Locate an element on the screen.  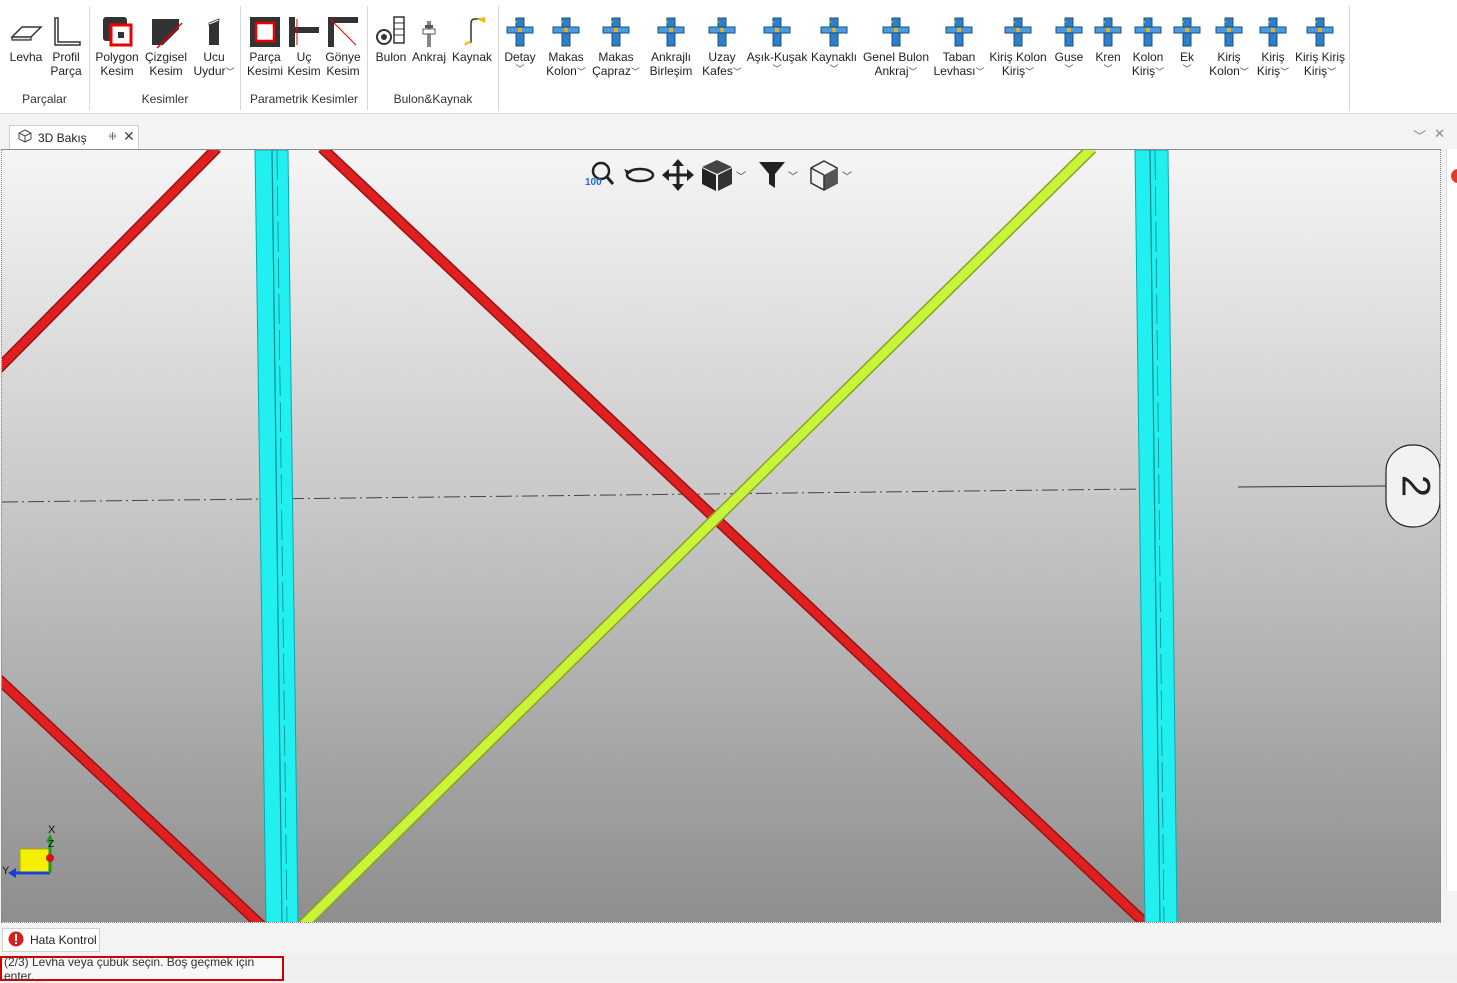
gonye-kesim-button: Gönye Kesim is located at coordinates (343, 46).